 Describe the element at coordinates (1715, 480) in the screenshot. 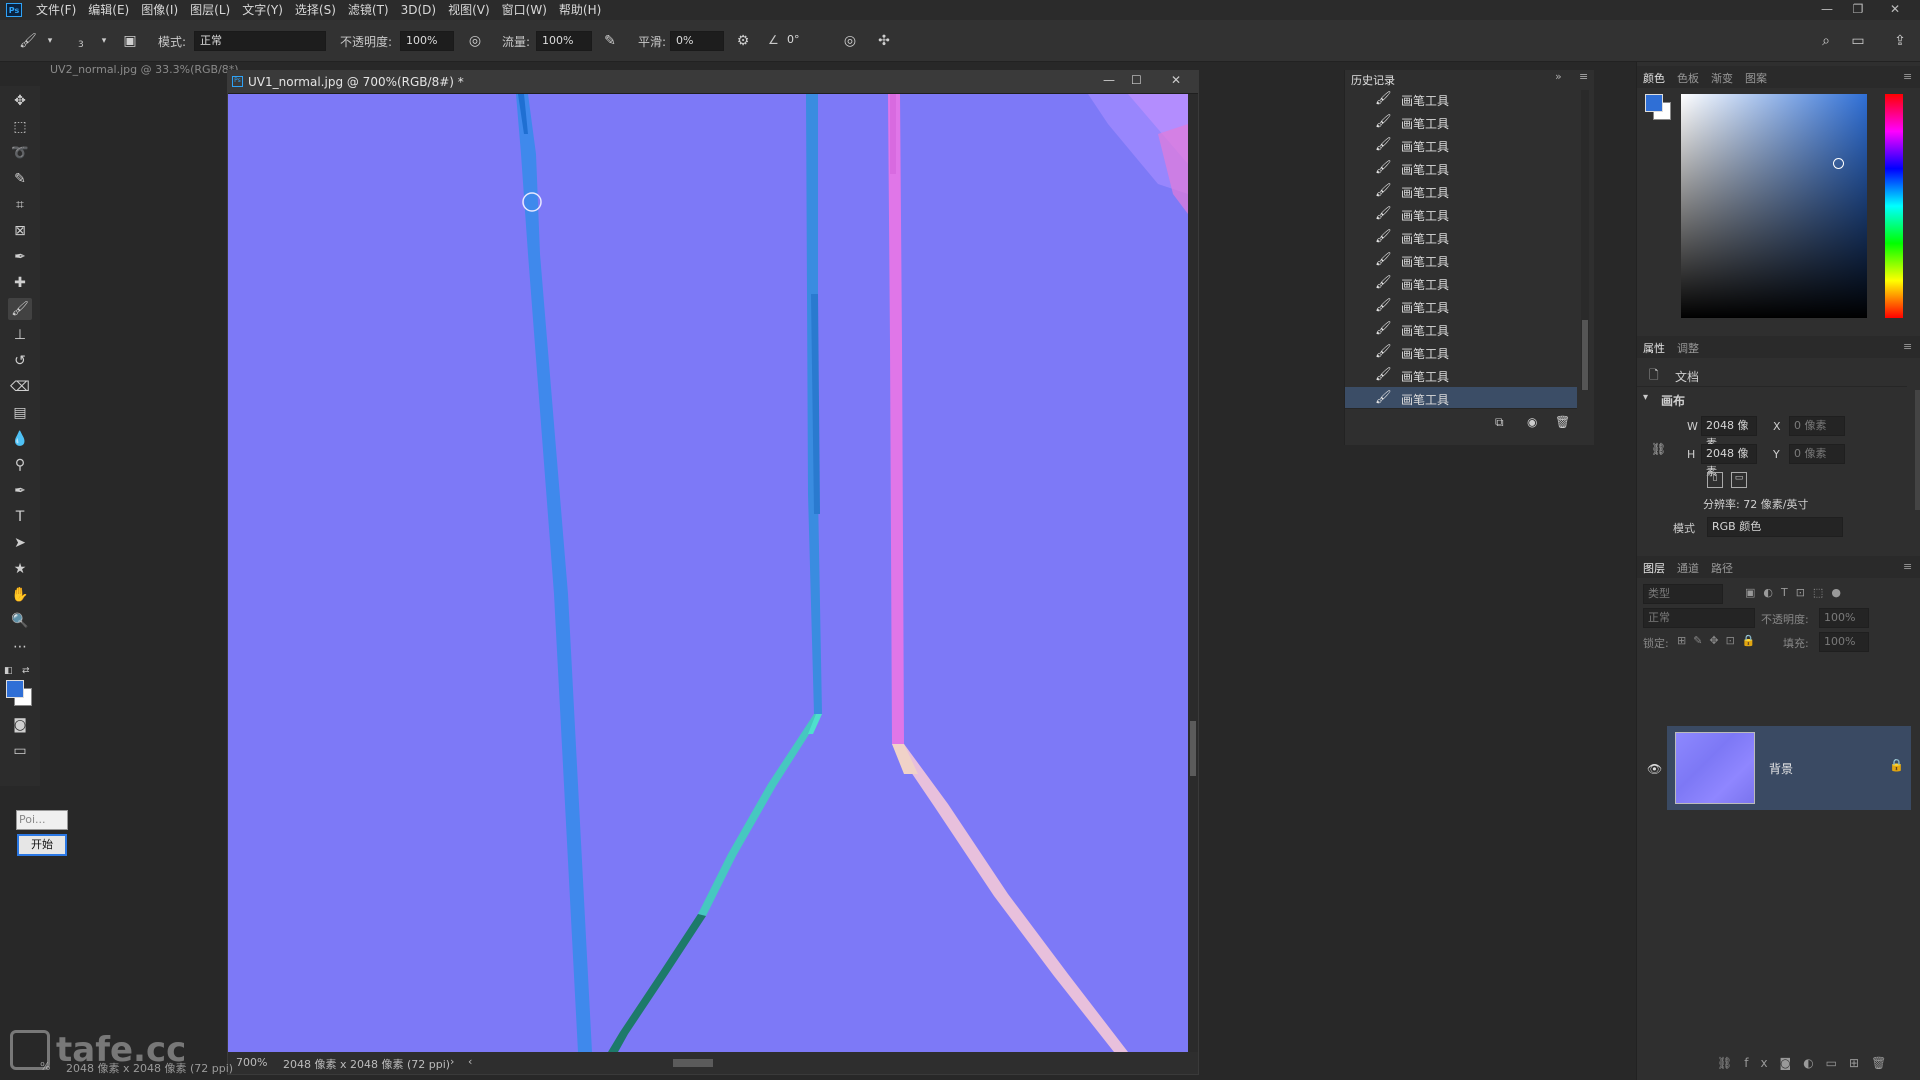

I see `portrait-icon: ▯` at that location.